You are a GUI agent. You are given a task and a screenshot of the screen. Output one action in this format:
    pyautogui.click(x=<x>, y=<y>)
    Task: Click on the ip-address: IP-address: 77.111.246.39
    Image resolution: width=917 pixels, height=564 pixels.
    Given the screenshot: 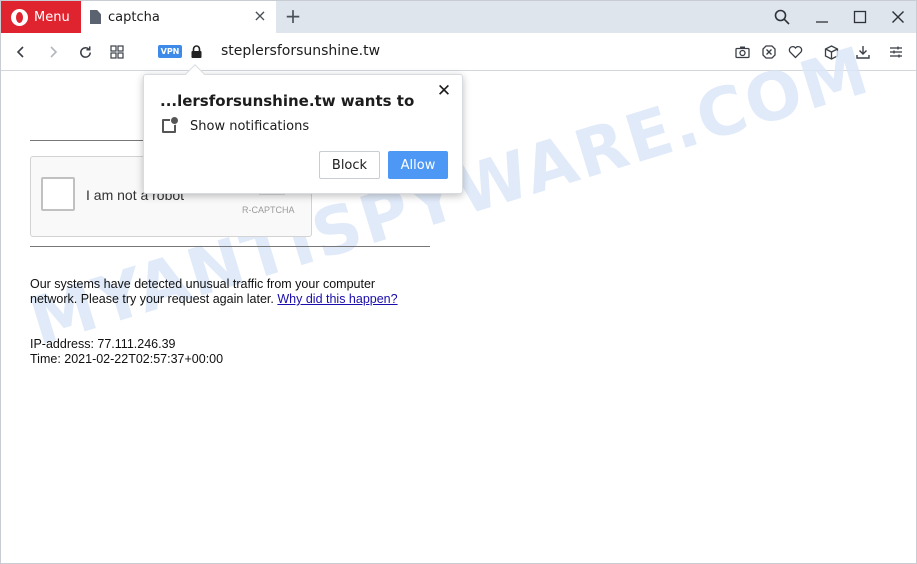 What is the action you would take?
    pyautogui.click(x=103, y=344)
    